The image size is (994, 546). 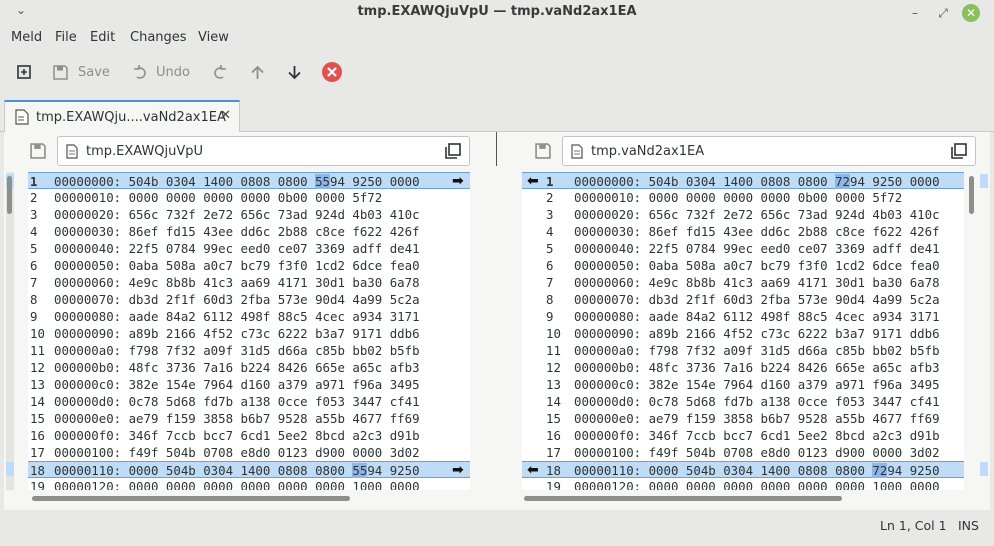 I want to click on line-number: 14, so click(x=37, y=401).